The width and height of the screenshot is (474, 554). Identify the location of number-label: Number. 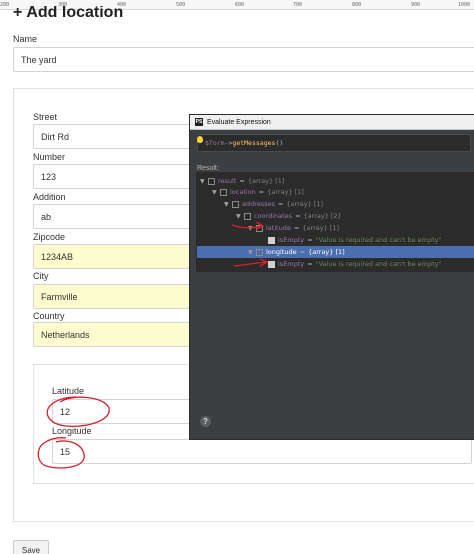
(49, 157).